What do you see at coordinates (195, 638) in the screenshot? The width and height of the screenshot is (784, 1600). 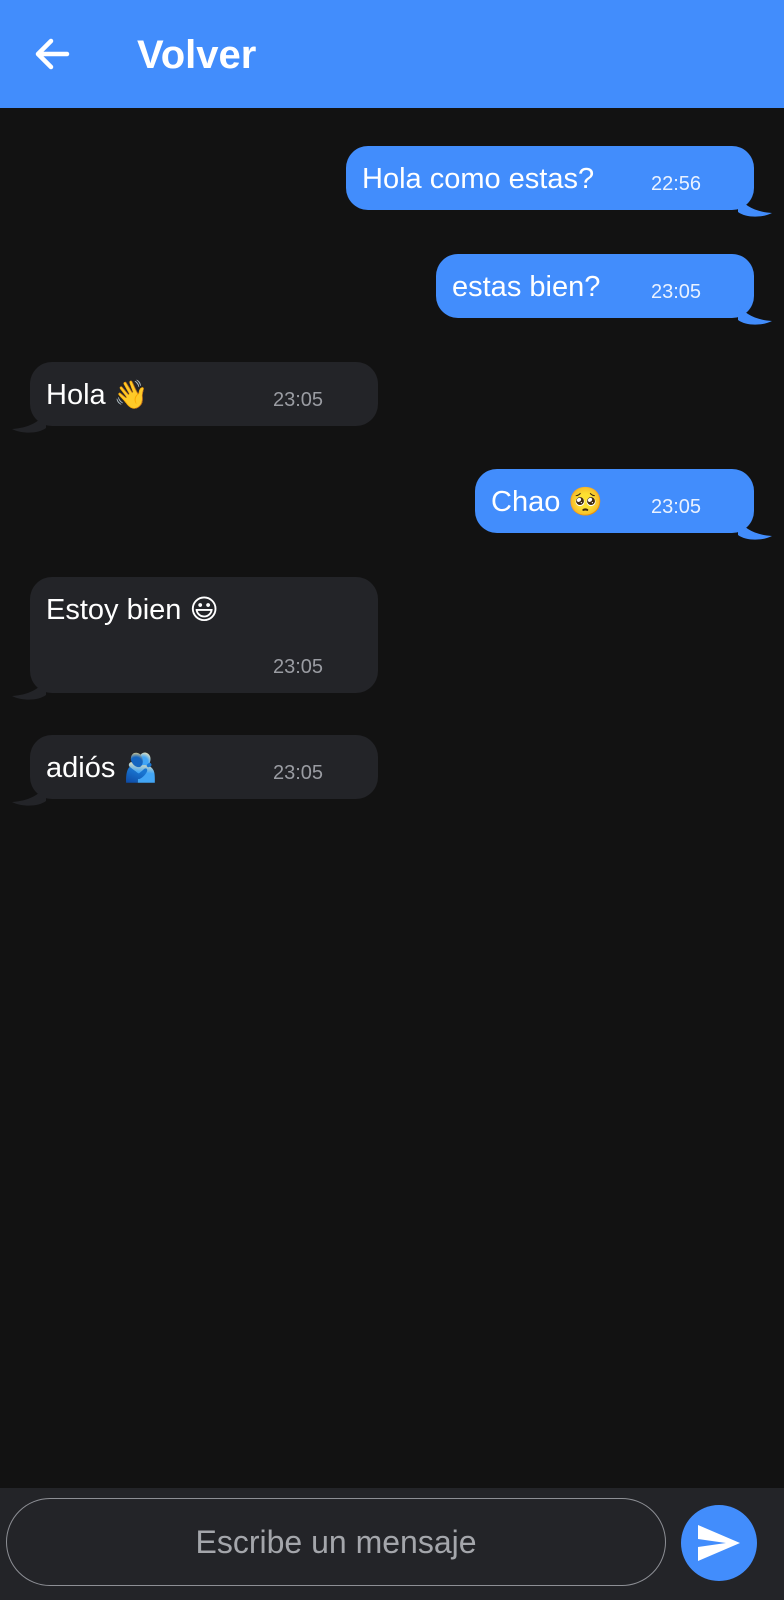 I see `incoming-message: Estoy bien 😃 23:05` at bounding box center [195, 638].